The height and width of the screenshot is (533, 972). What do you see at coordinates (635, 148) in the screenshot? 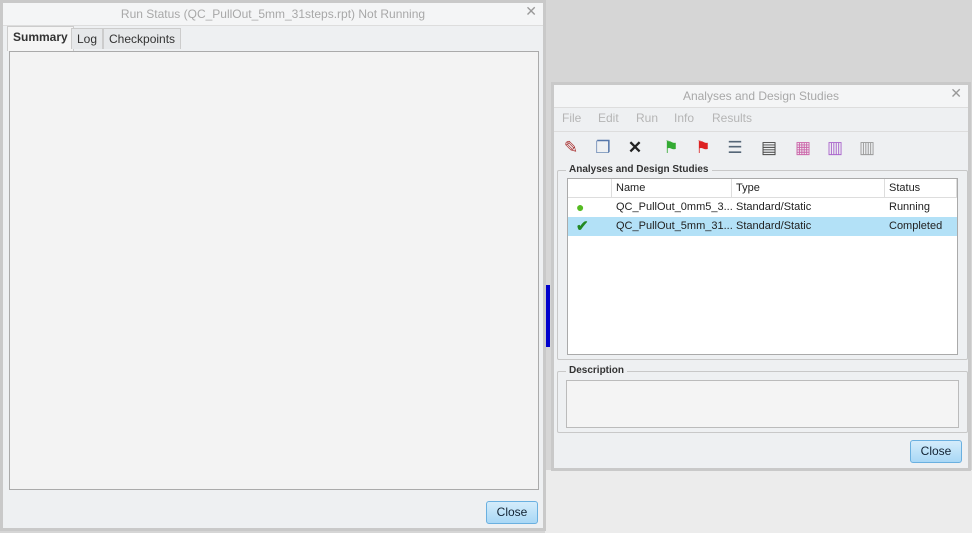
I see `delete-icon: ✕` at bounding box center [635, 148].